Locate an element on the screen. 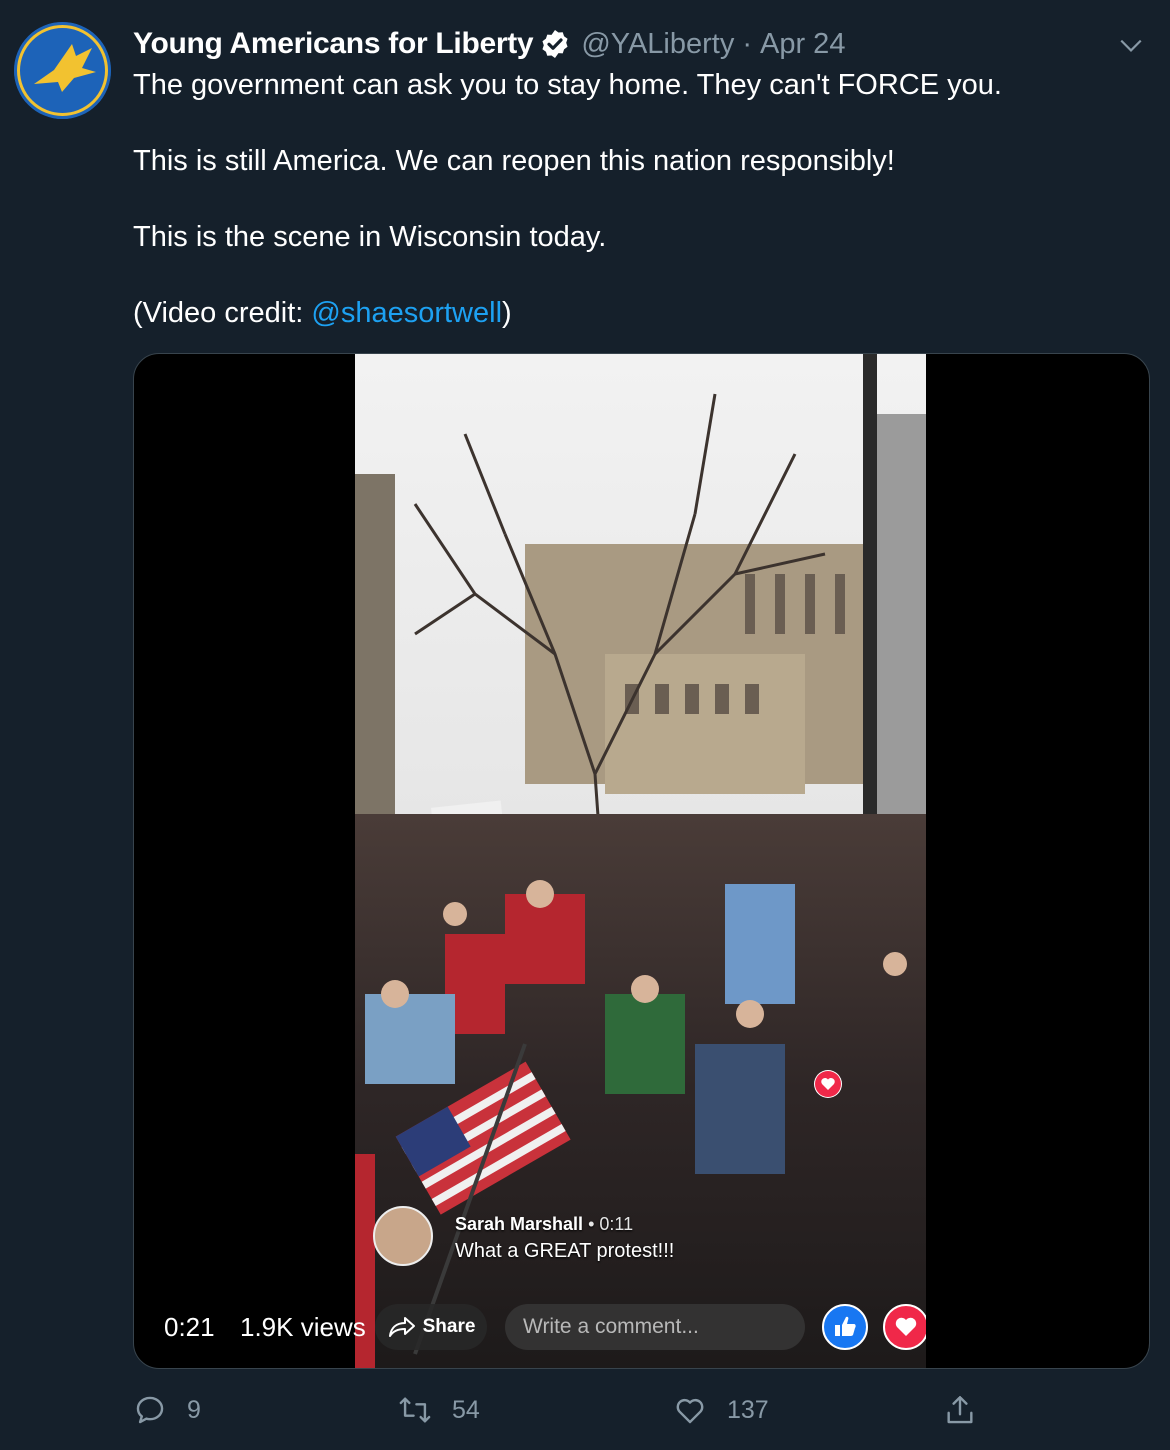 The image size is (1170, 1450). credit-suffix: ) is located at coordinates (507, 313).